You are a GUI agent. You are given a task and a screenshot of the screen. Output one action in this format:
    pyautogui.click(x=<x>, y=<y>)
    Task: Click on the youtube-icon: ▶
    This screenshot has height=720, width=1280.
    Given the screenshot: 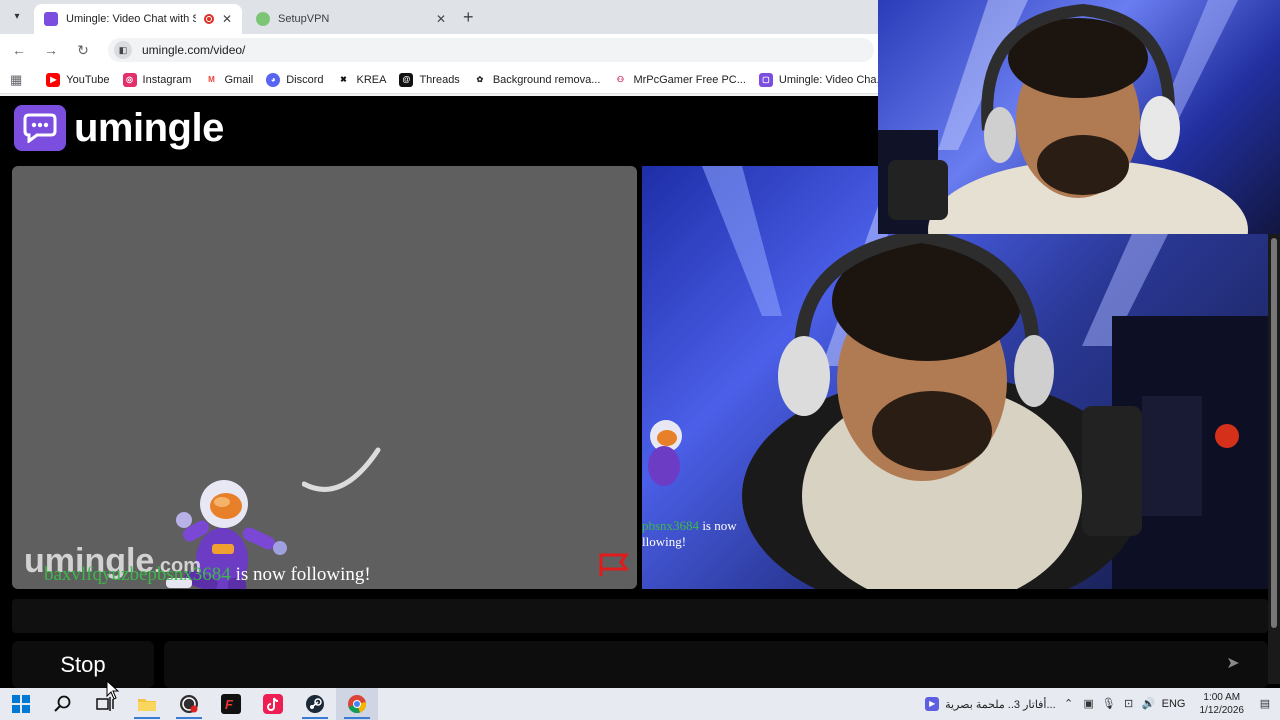 What is the action you would take?
    pyautogui.click(x=53, y=79)
    